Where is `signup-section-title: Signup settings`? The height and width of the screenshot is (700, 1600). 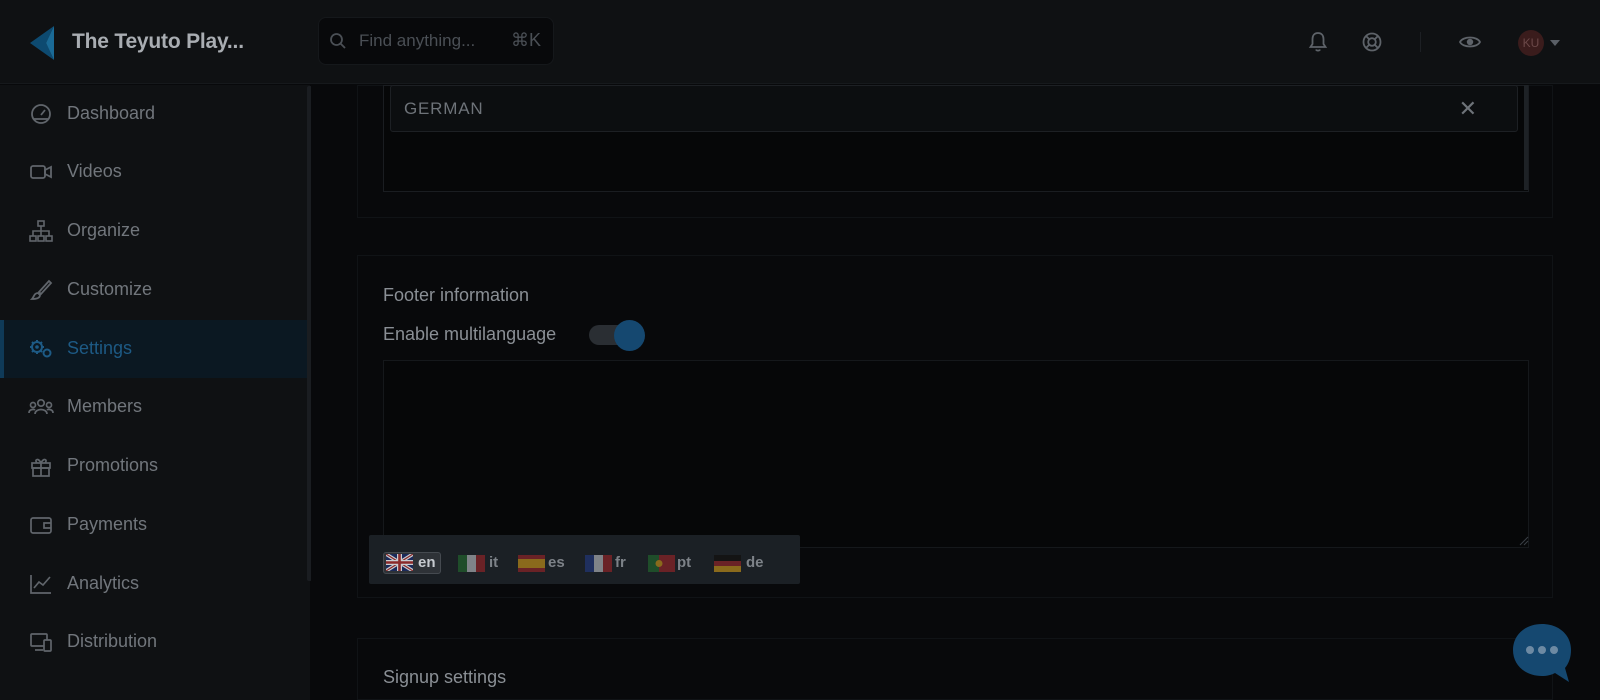
signup-section-title: Signup settings is located at coordinates (445, 677).